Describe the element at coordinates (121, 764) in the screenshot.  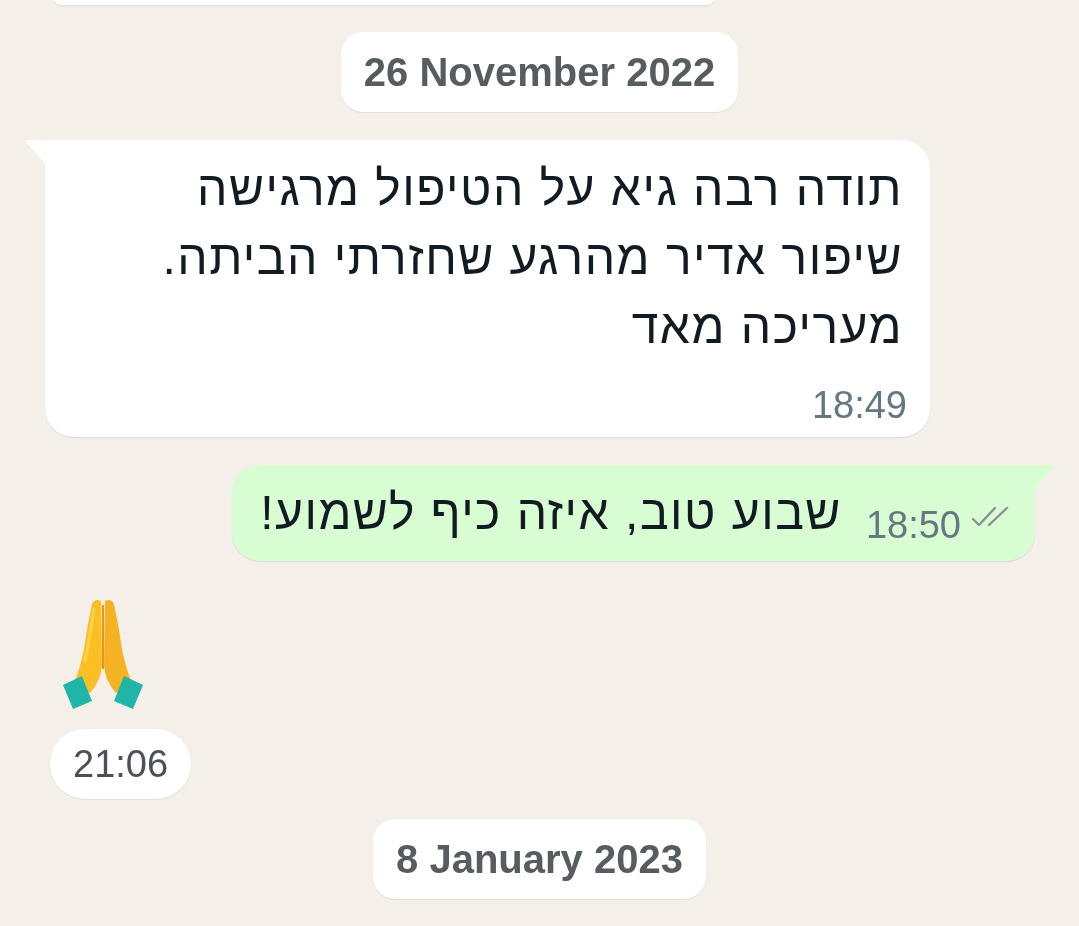
I see `message-time: 21:06` at that location.